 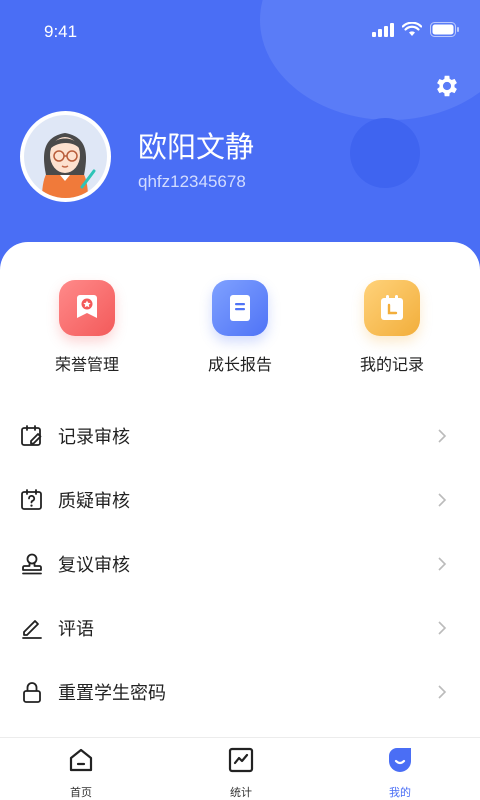 I want to click on lock-icon, so click(x=32, y=692).